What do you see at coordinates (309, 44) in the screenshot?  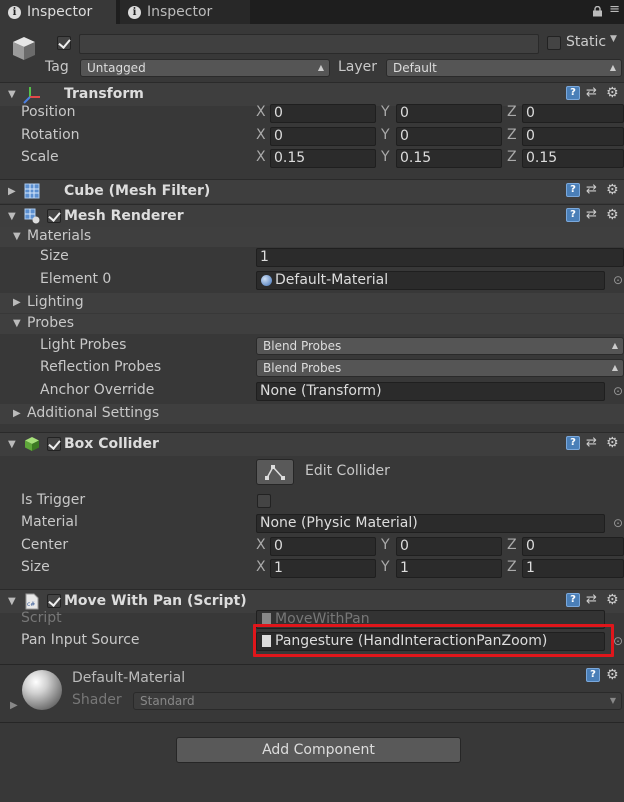 I see `gameobject-name-input` at bounding box center [309, 44].